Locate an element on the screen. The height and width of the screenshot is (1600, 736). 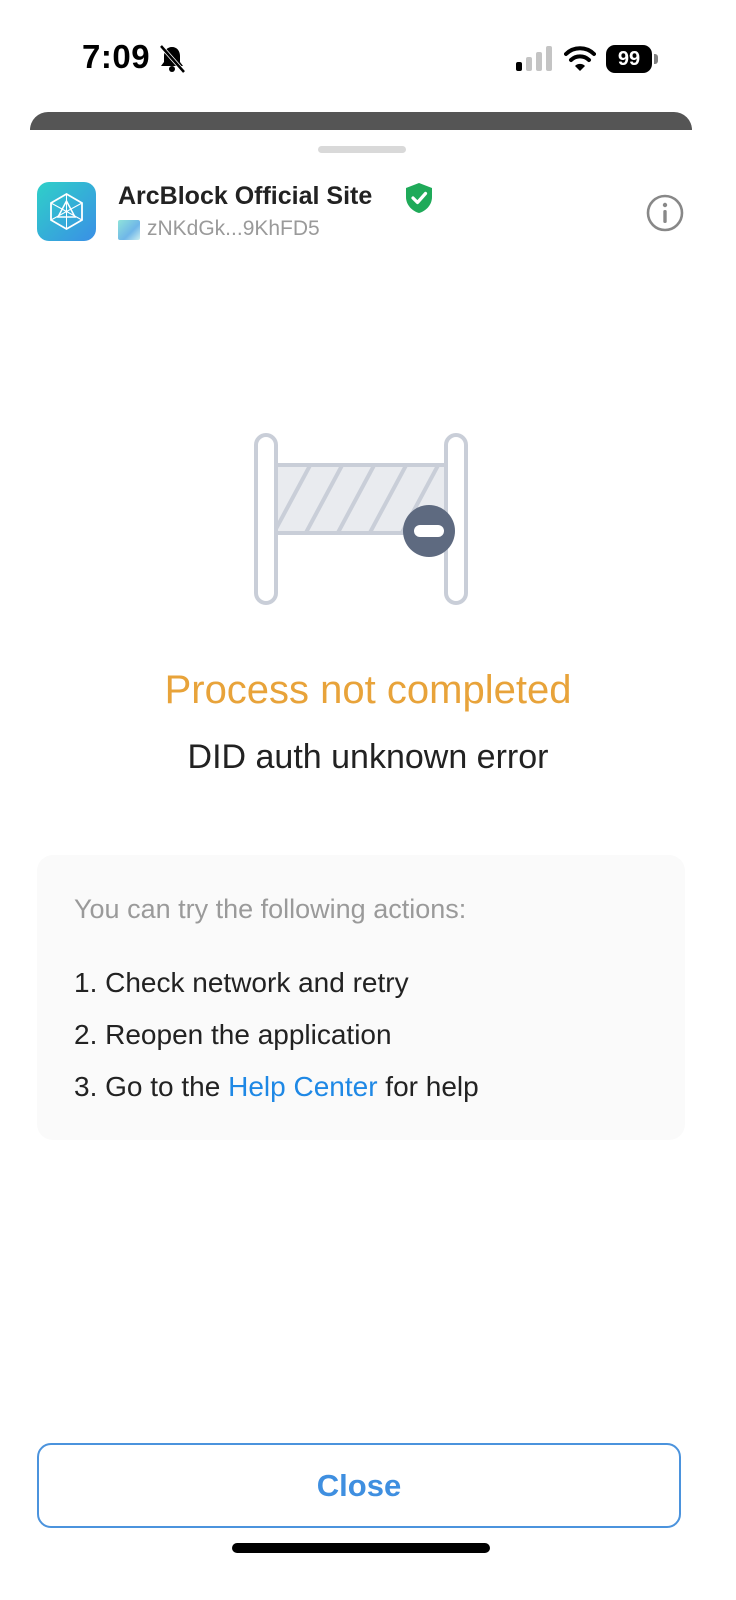
status-time: 7:09 is located at coordinates (116, 56).